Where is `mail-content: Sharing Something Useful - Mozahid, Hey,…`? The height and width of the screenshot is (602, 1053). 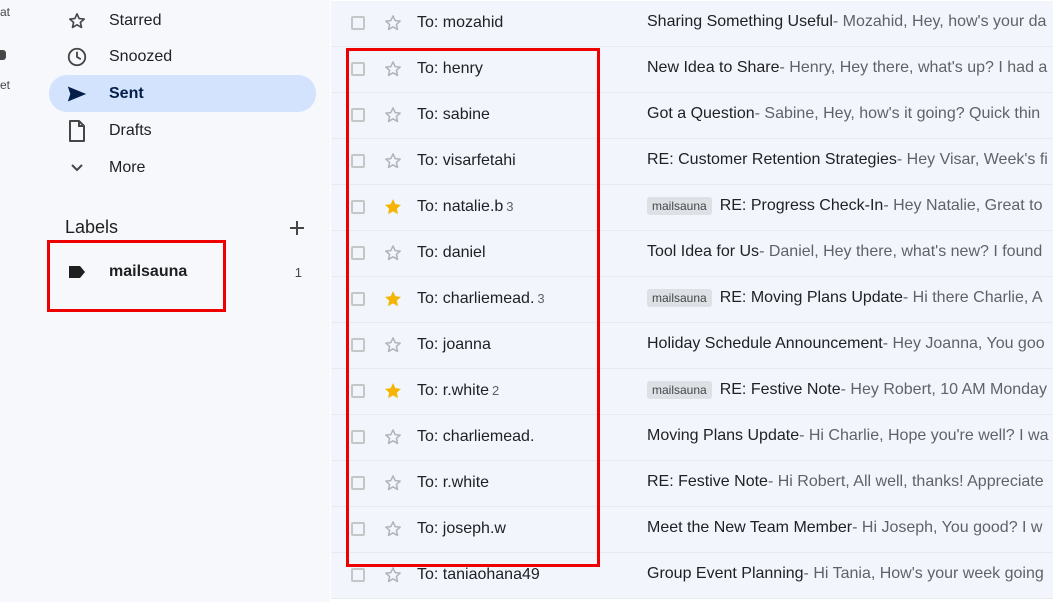
mail-content: Sharing Something Useful - Mozahid, Hey,… is located at coordinates (850, 22).